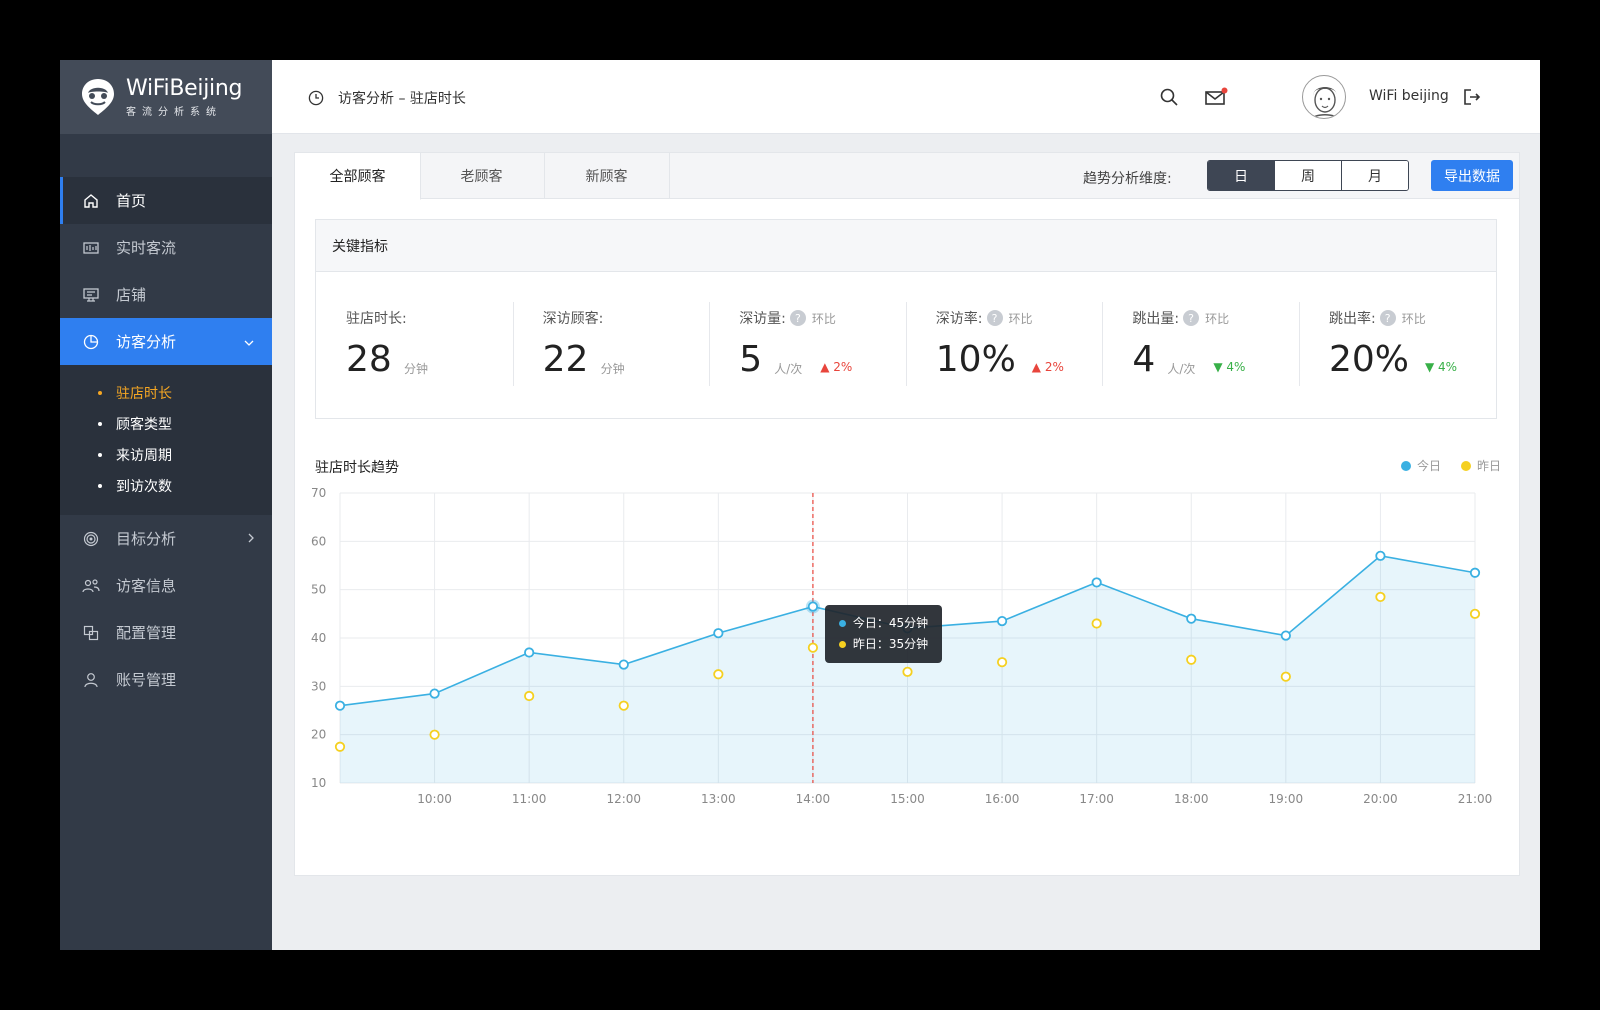 The height and width of the screenshot is (1010, 1600). Describe the element at coordinates (376, 318) in the screenshot. I see `kpi-label: 驻店时长:` at that location.